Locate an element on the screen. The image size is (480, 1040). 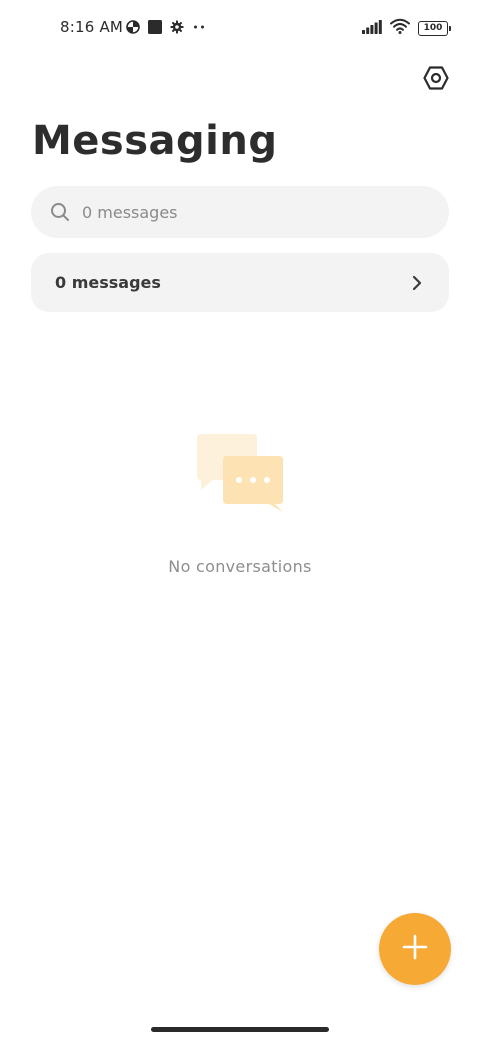
search-bar is located at coordinates (240, 212).